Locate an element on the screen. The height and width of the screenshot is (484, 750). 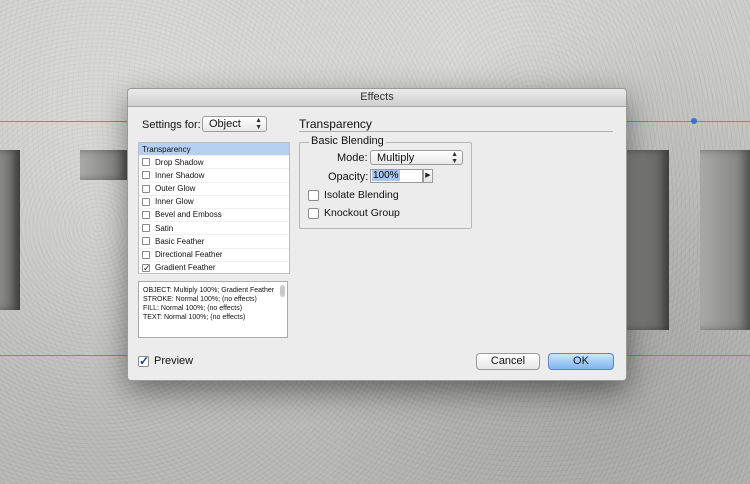
summary-line: OBJECT: Multiply 100%; Gradient Feather is located at coordinates (209, 290).